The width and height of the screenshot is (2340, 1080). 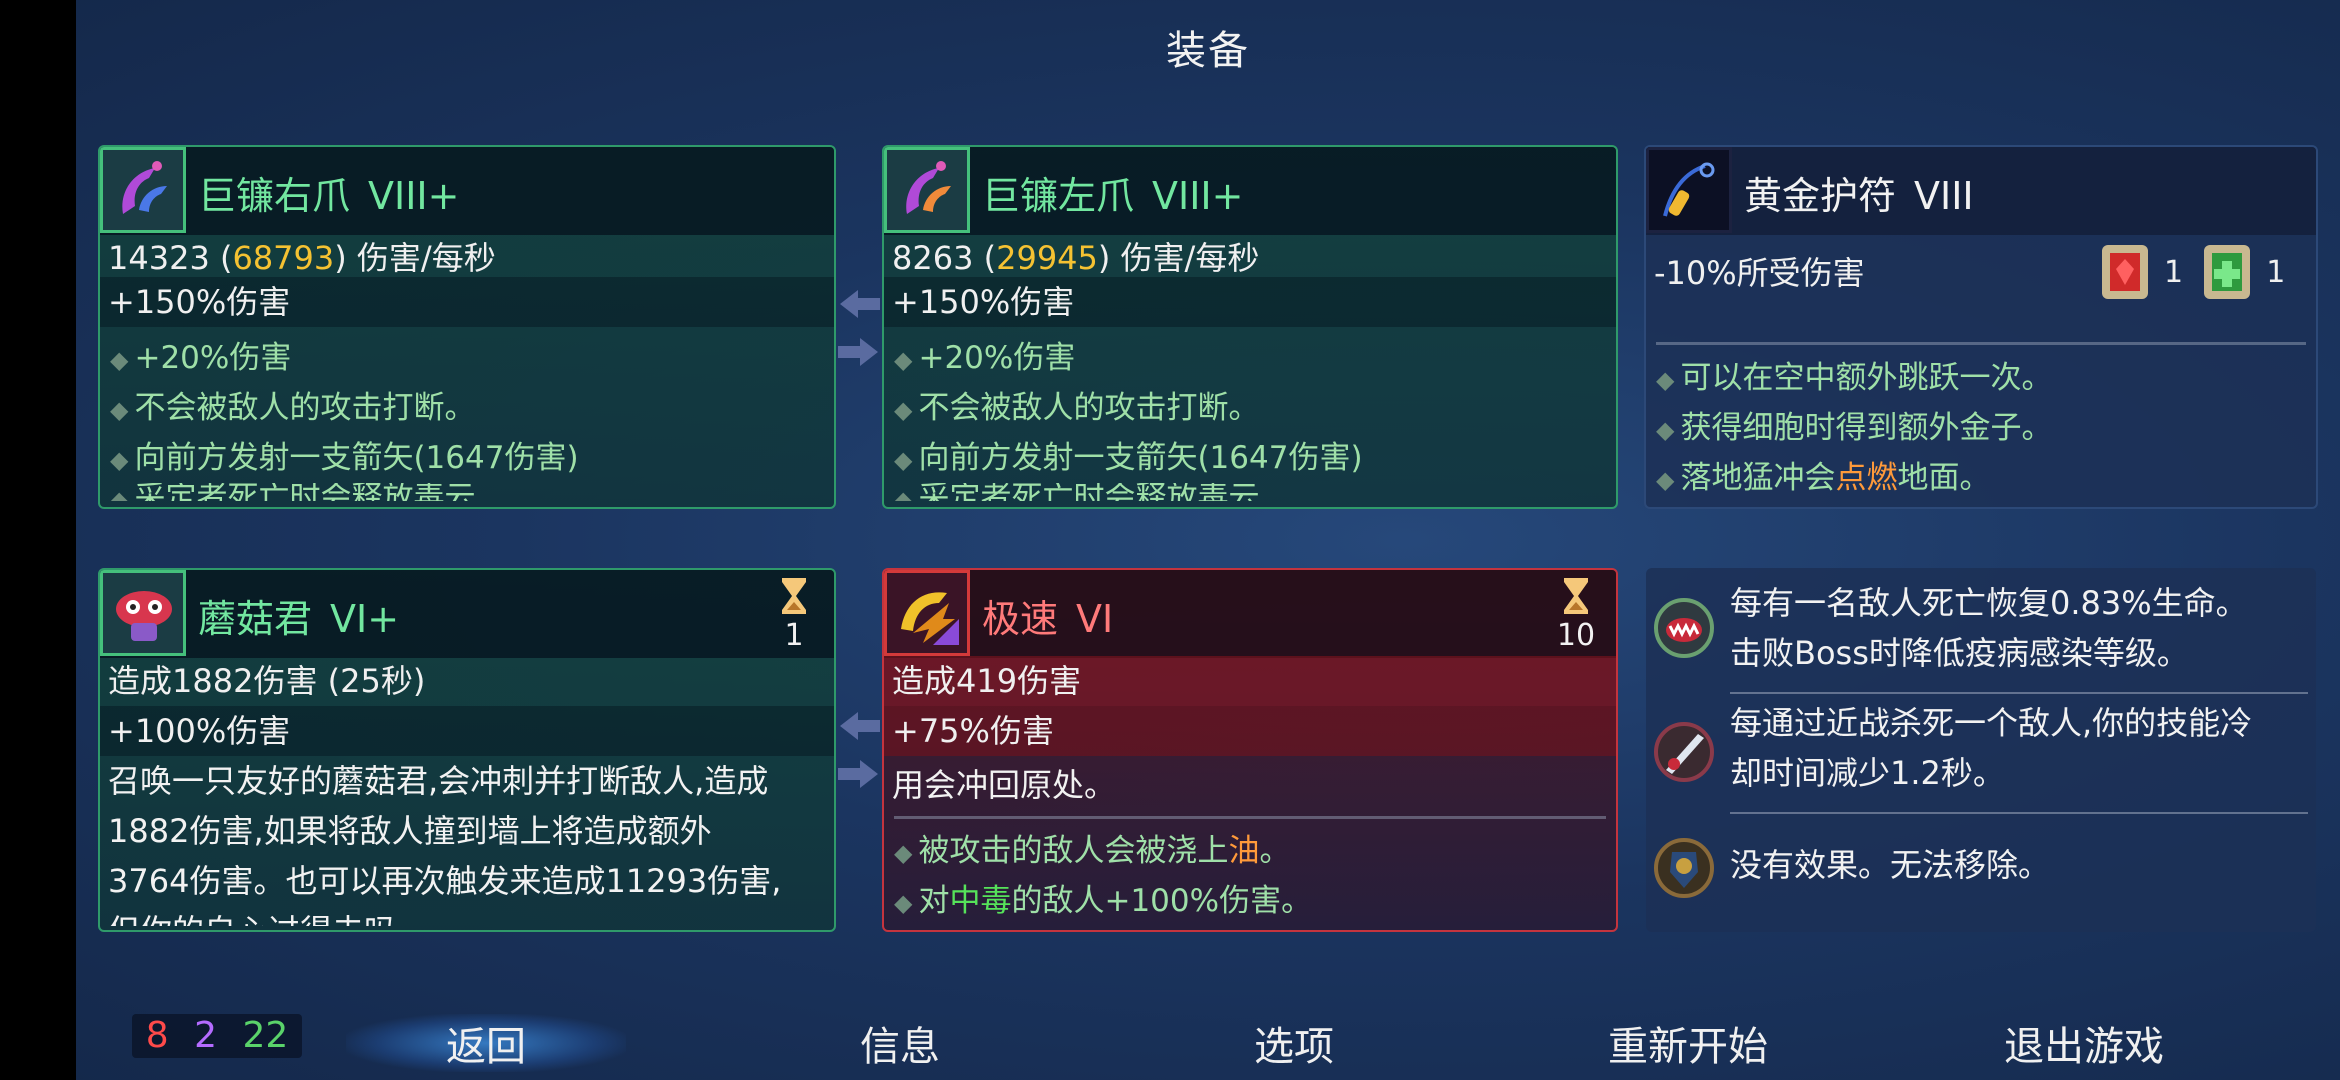 What do you see at coordinates (1981, 868) in the screenshot?
I see `mutation-row: 没有效果。无法移除。` at bounding box center [1981, 868].